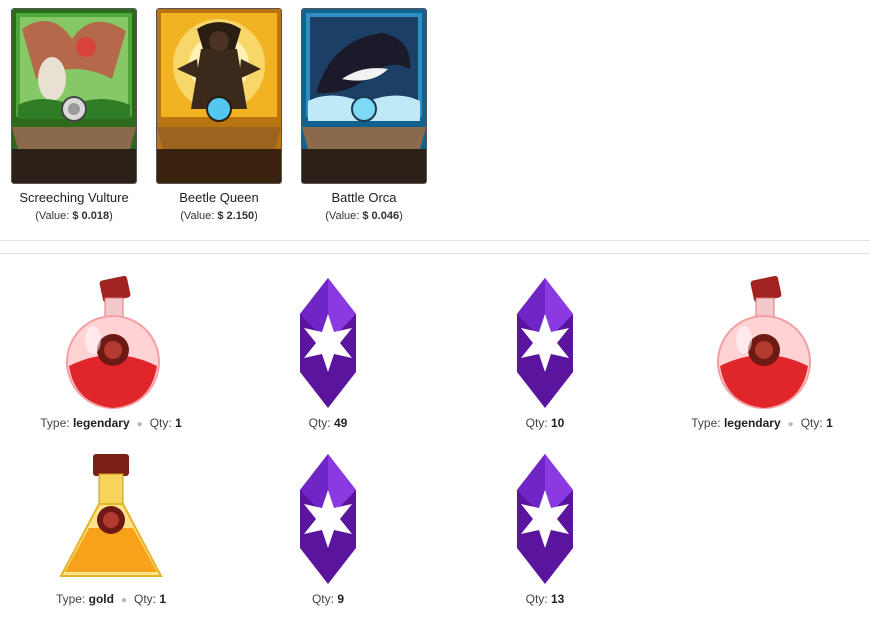 The height and width of the screenshot is (632, 870). Describe the element at coordinates (111, 599) in the screenshot. I see `item-meta: Type: gold ● Qty: 1` at that location.